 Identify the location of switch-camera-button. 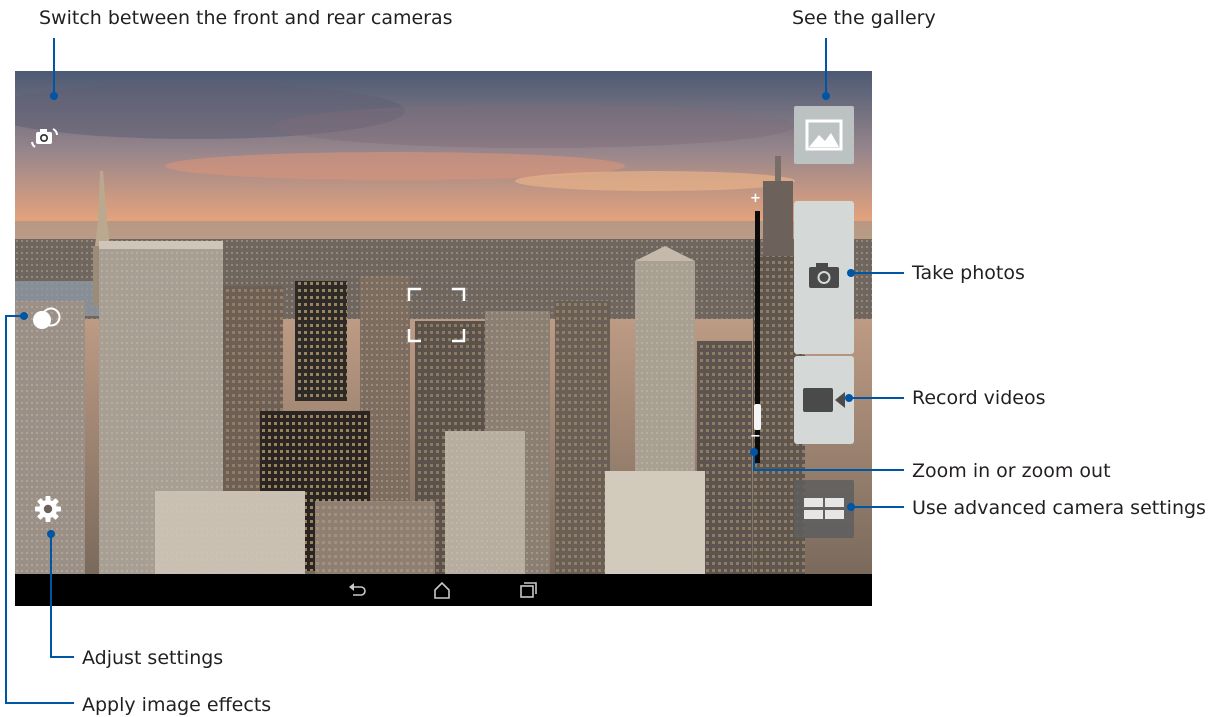
(45, 138).